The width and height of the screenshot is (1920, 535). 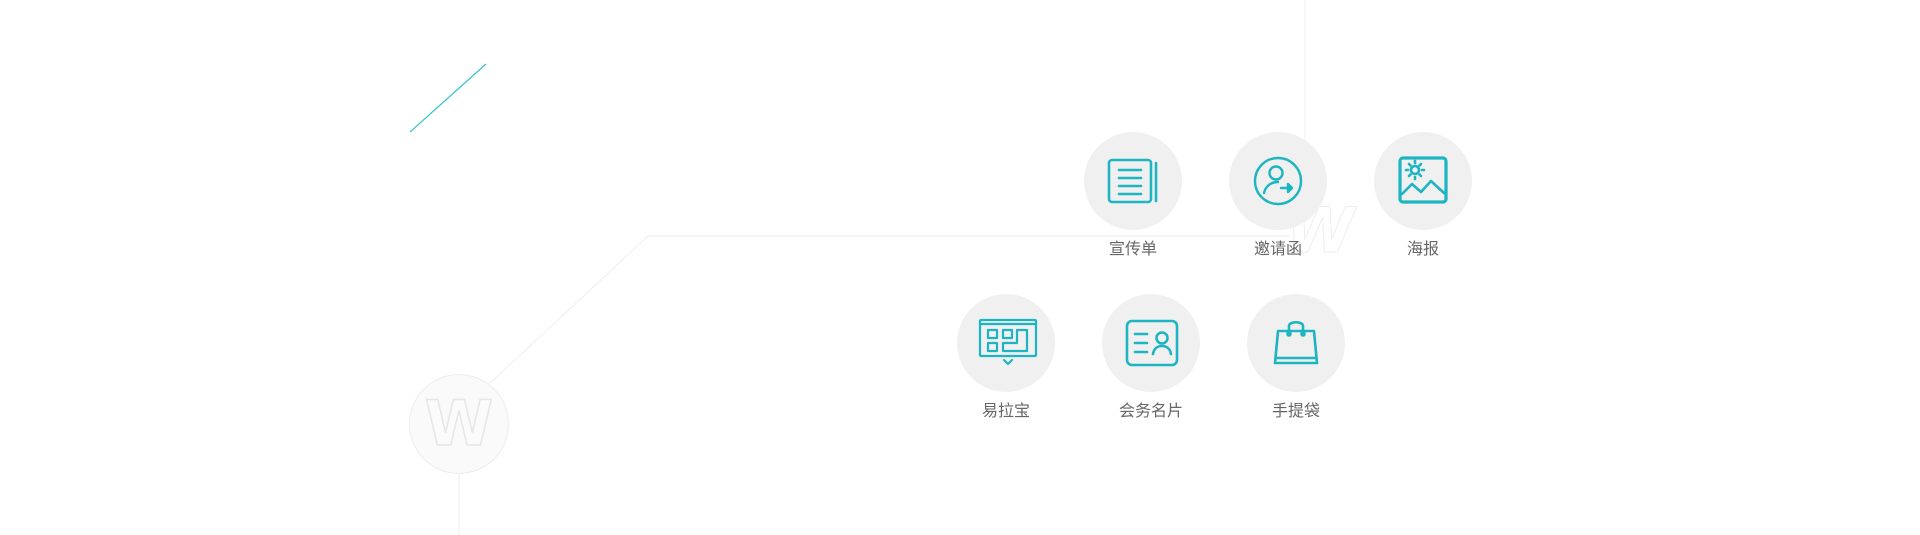 What do you see at coordinates (1422, 248) in the screenshot?
I see `service-label: 海报` at bounding box center [1422, 248].